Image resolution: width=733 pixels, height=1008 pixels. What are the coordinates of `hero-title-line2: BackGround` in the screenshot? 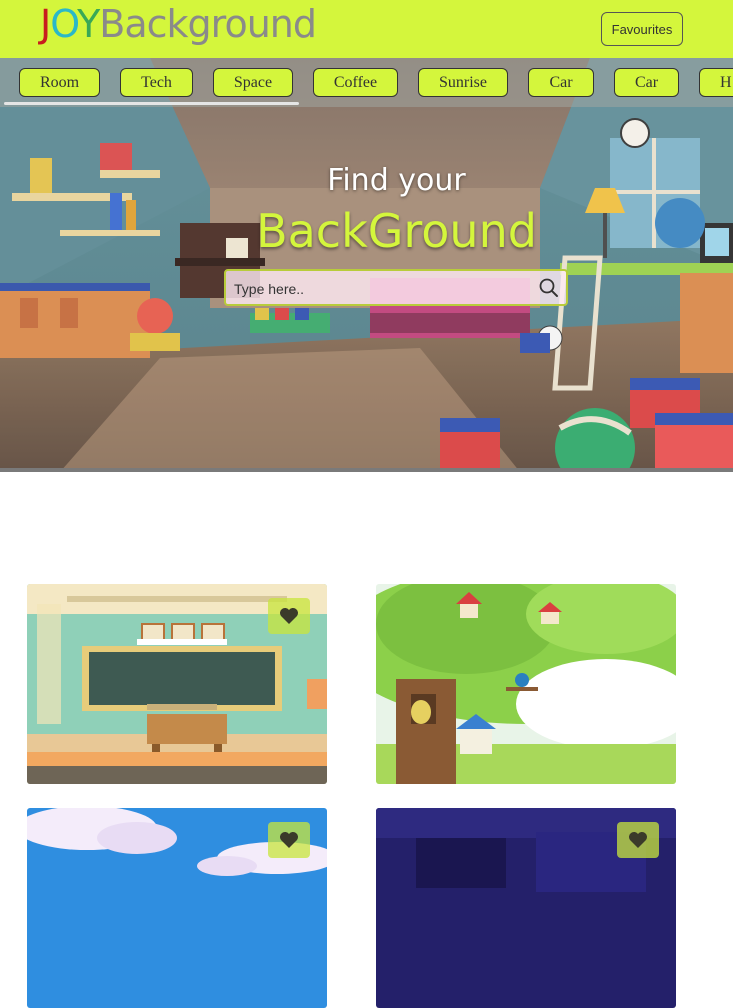 It's located at (396, 231).